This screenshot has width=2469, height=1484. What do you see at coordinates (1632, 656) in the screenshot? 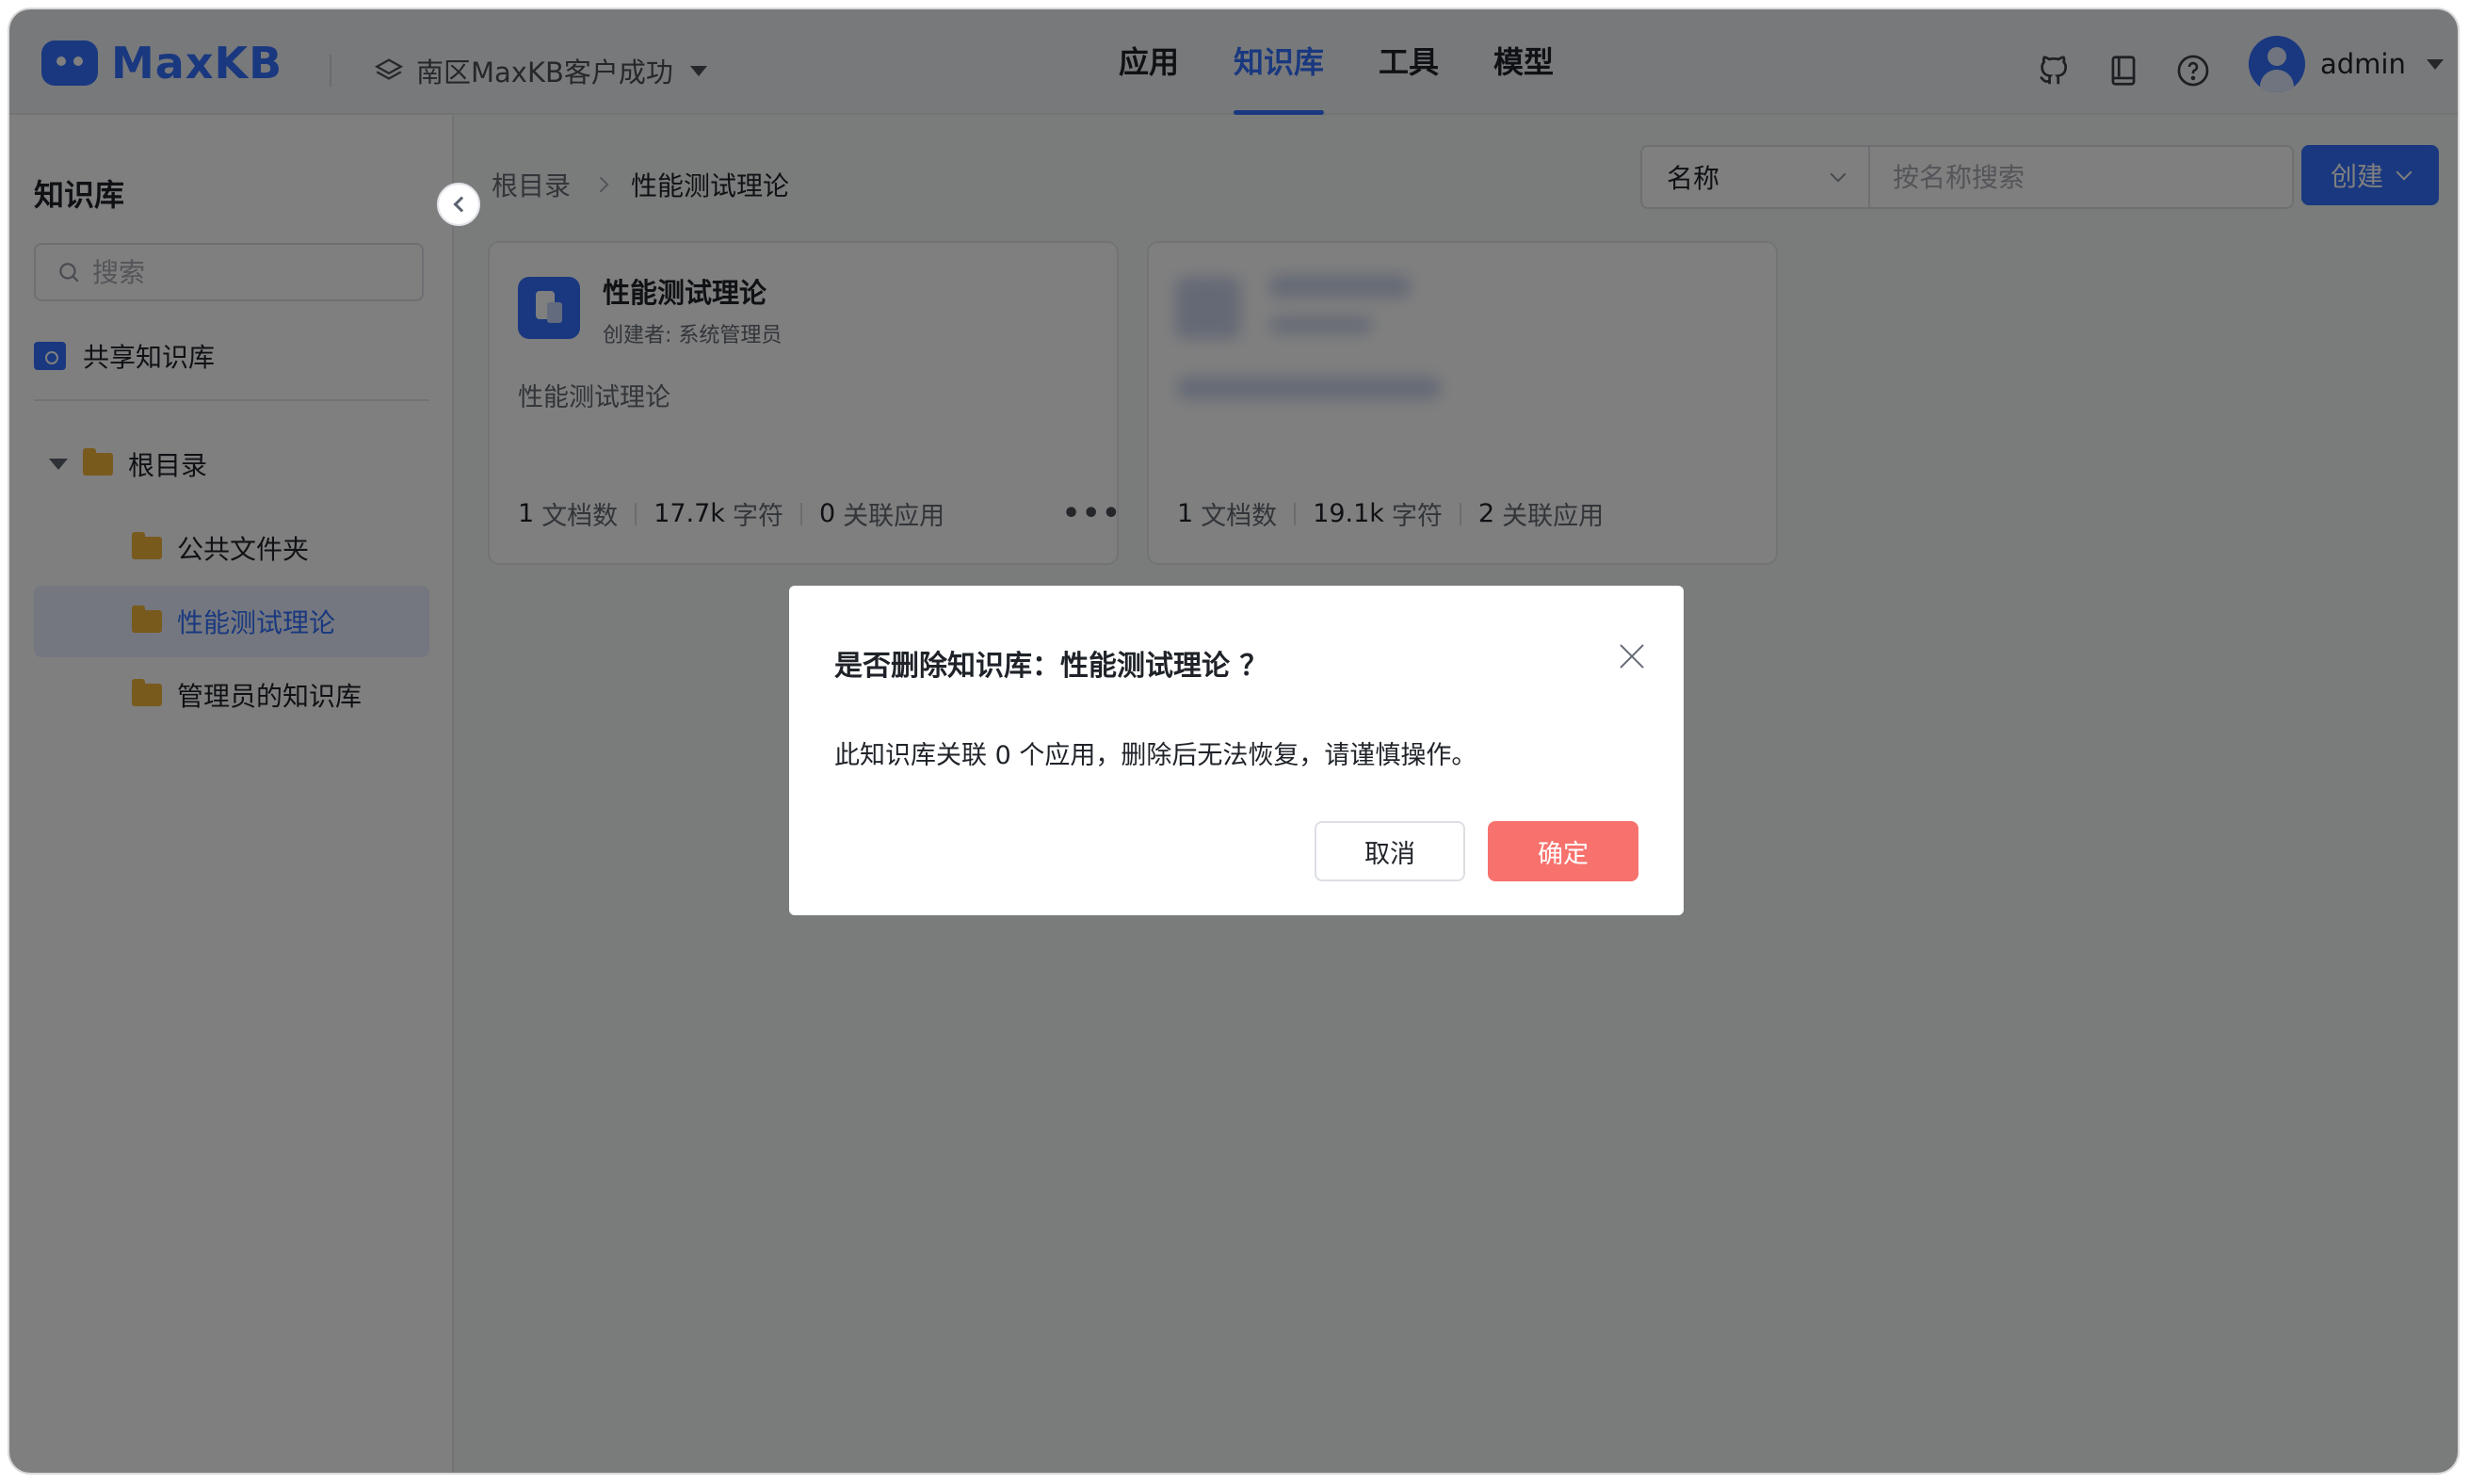
I see `close-icon` at bounding box center [1632, 656].